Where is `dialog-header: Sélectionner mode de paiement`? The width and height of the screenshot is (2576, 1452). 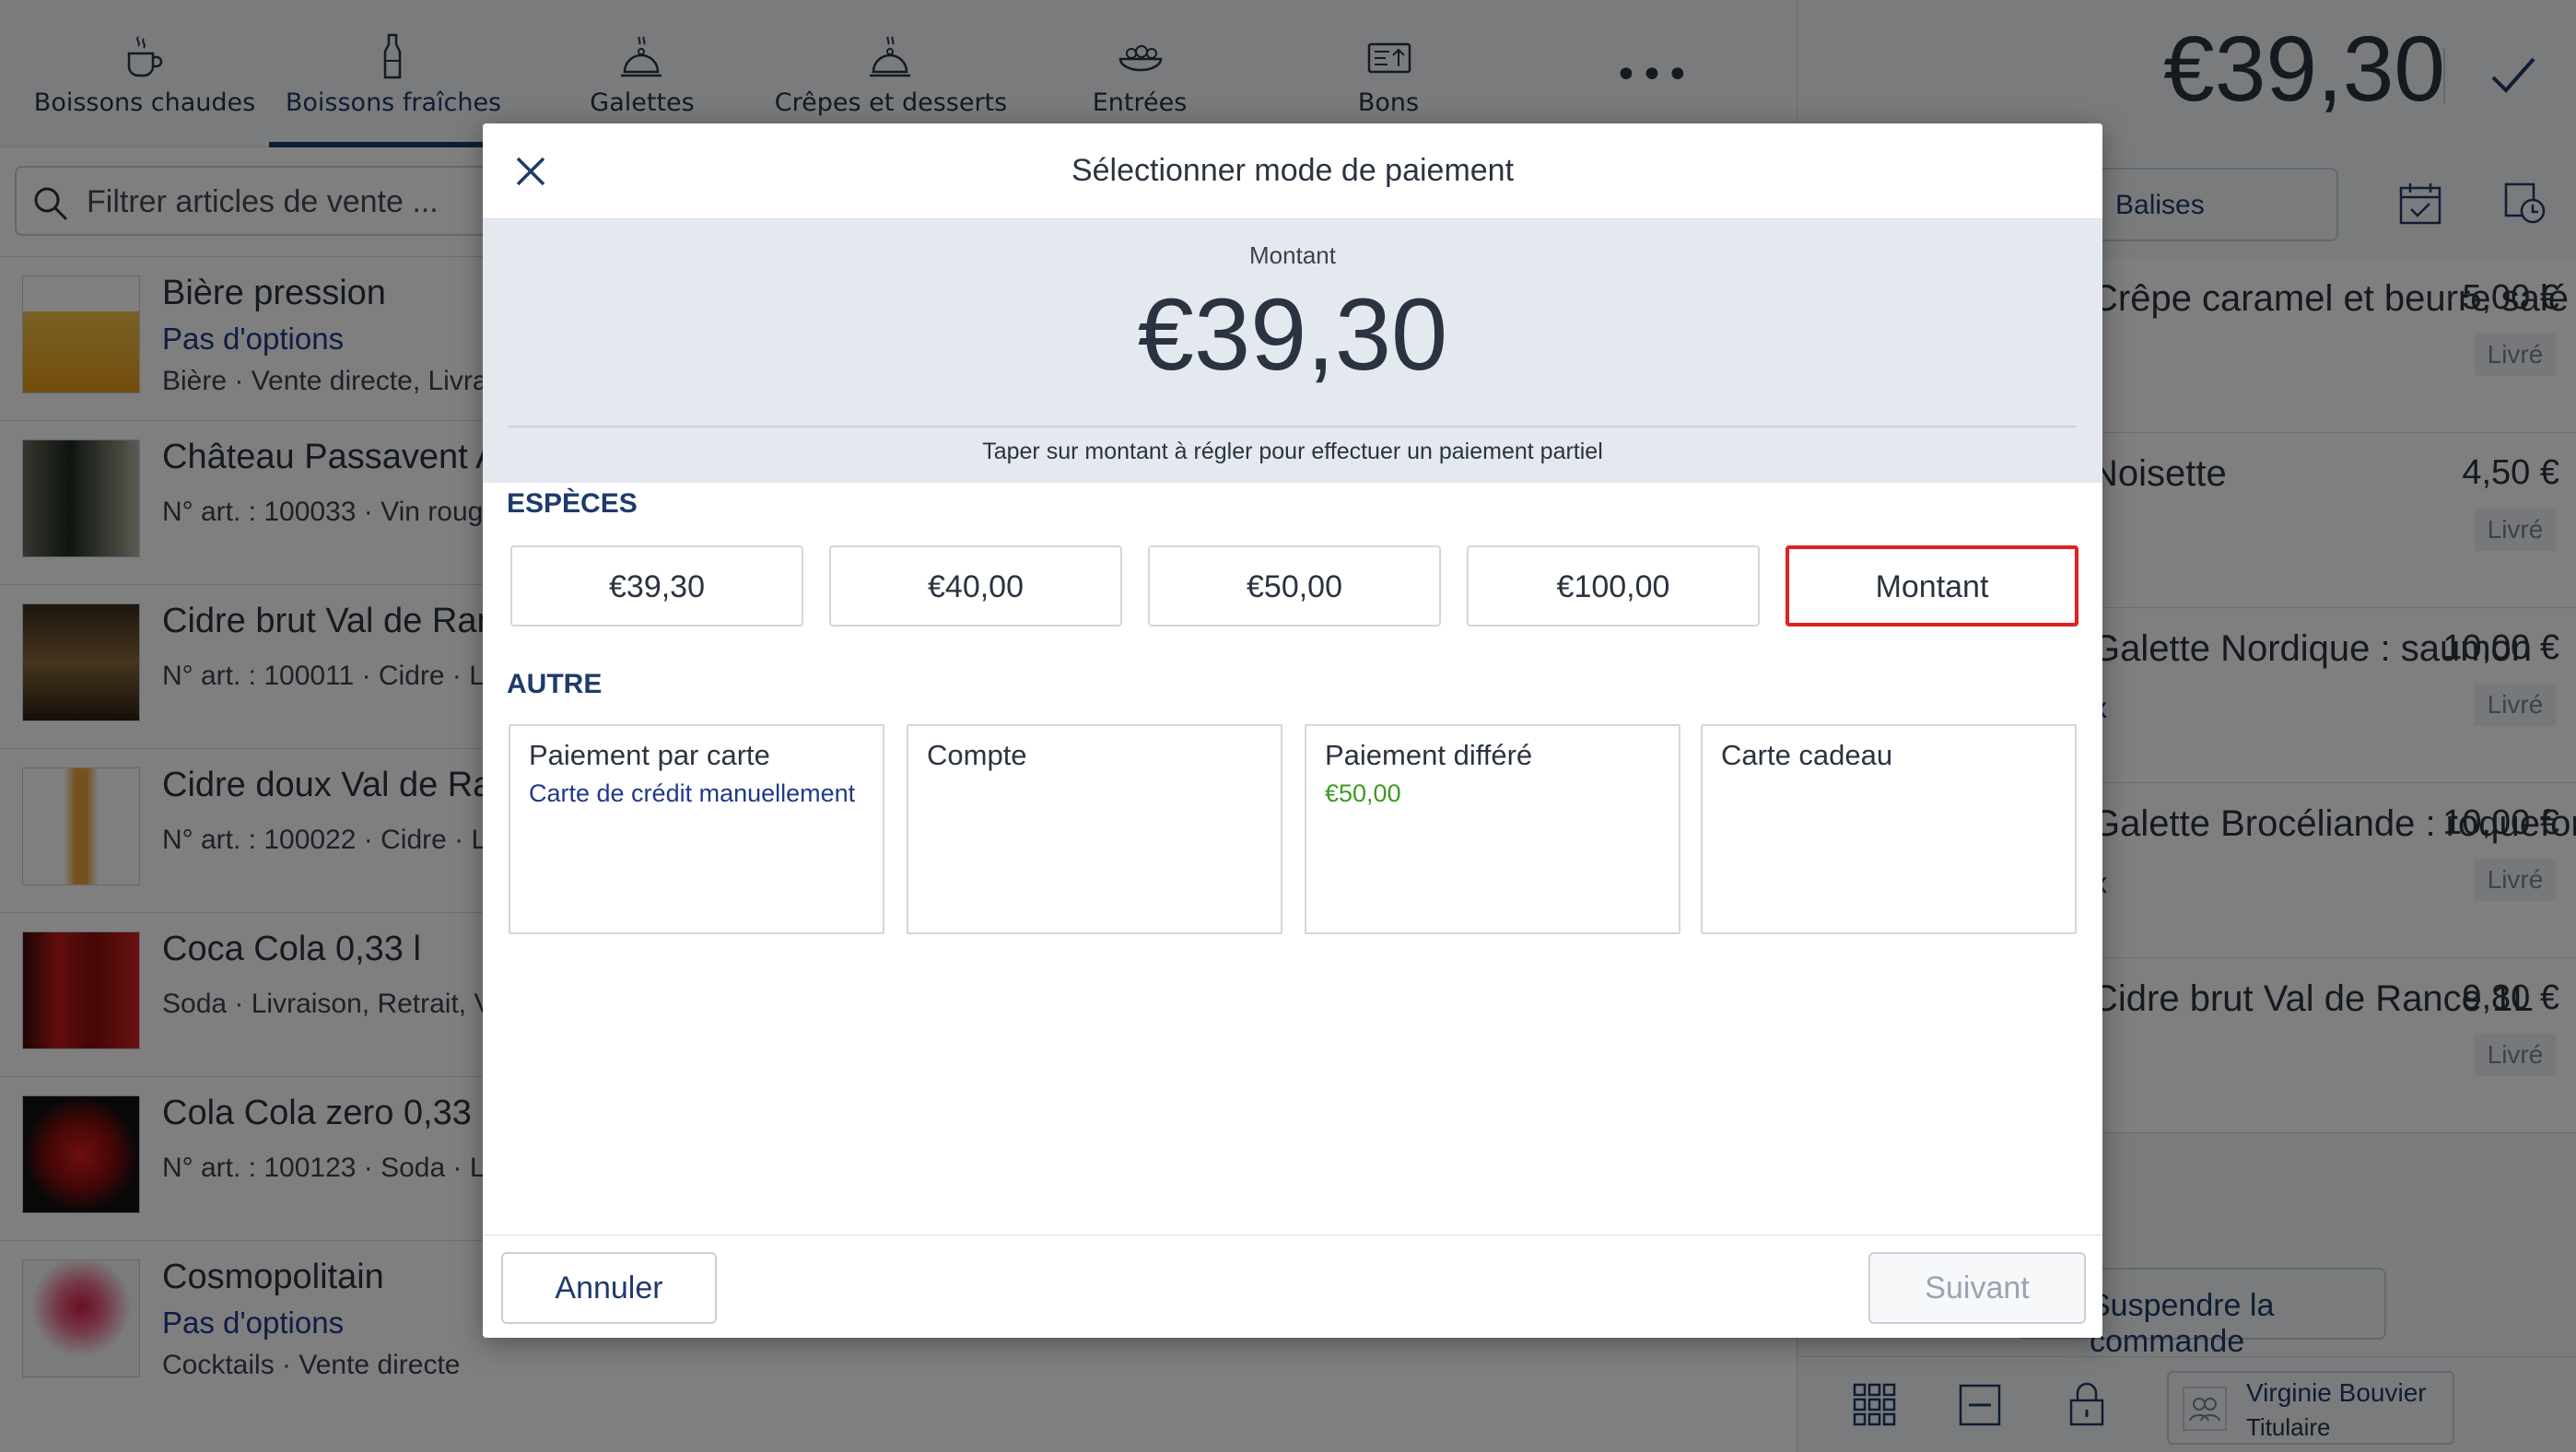 dialog-header: Sélectionner mode de paiement is located at coordinates (1292, 171).